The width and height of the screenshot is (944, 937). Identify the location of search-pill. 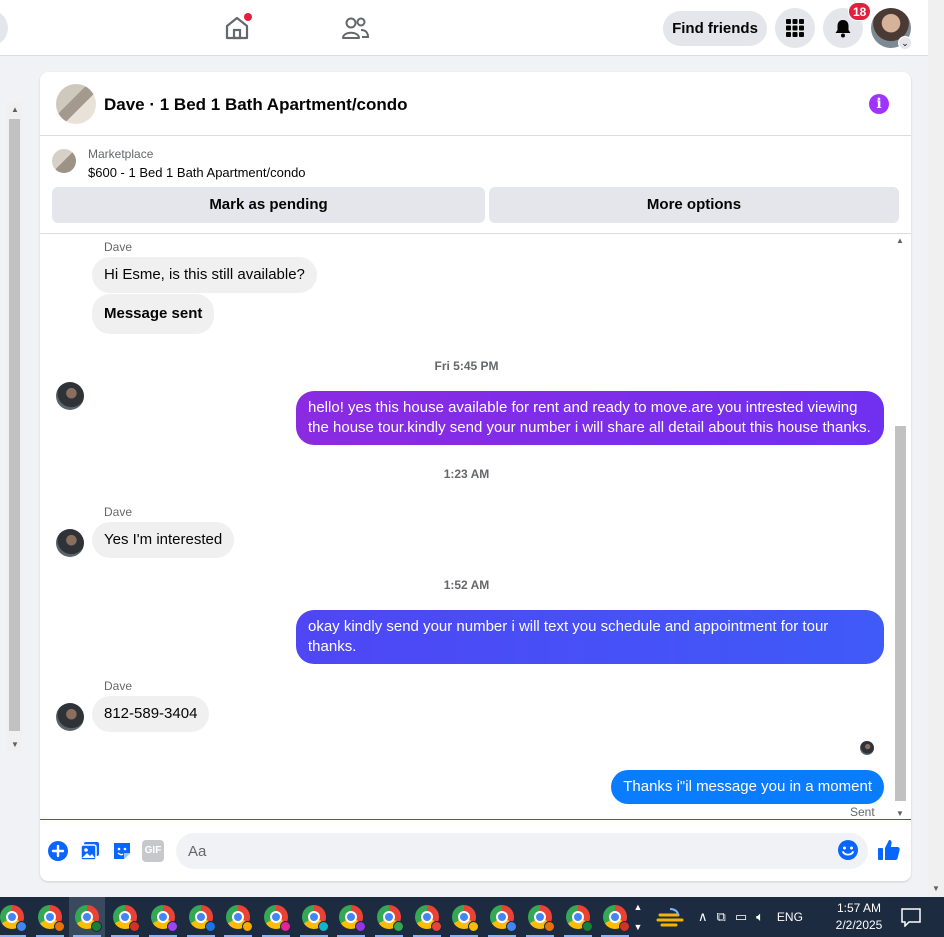
(4, 28).